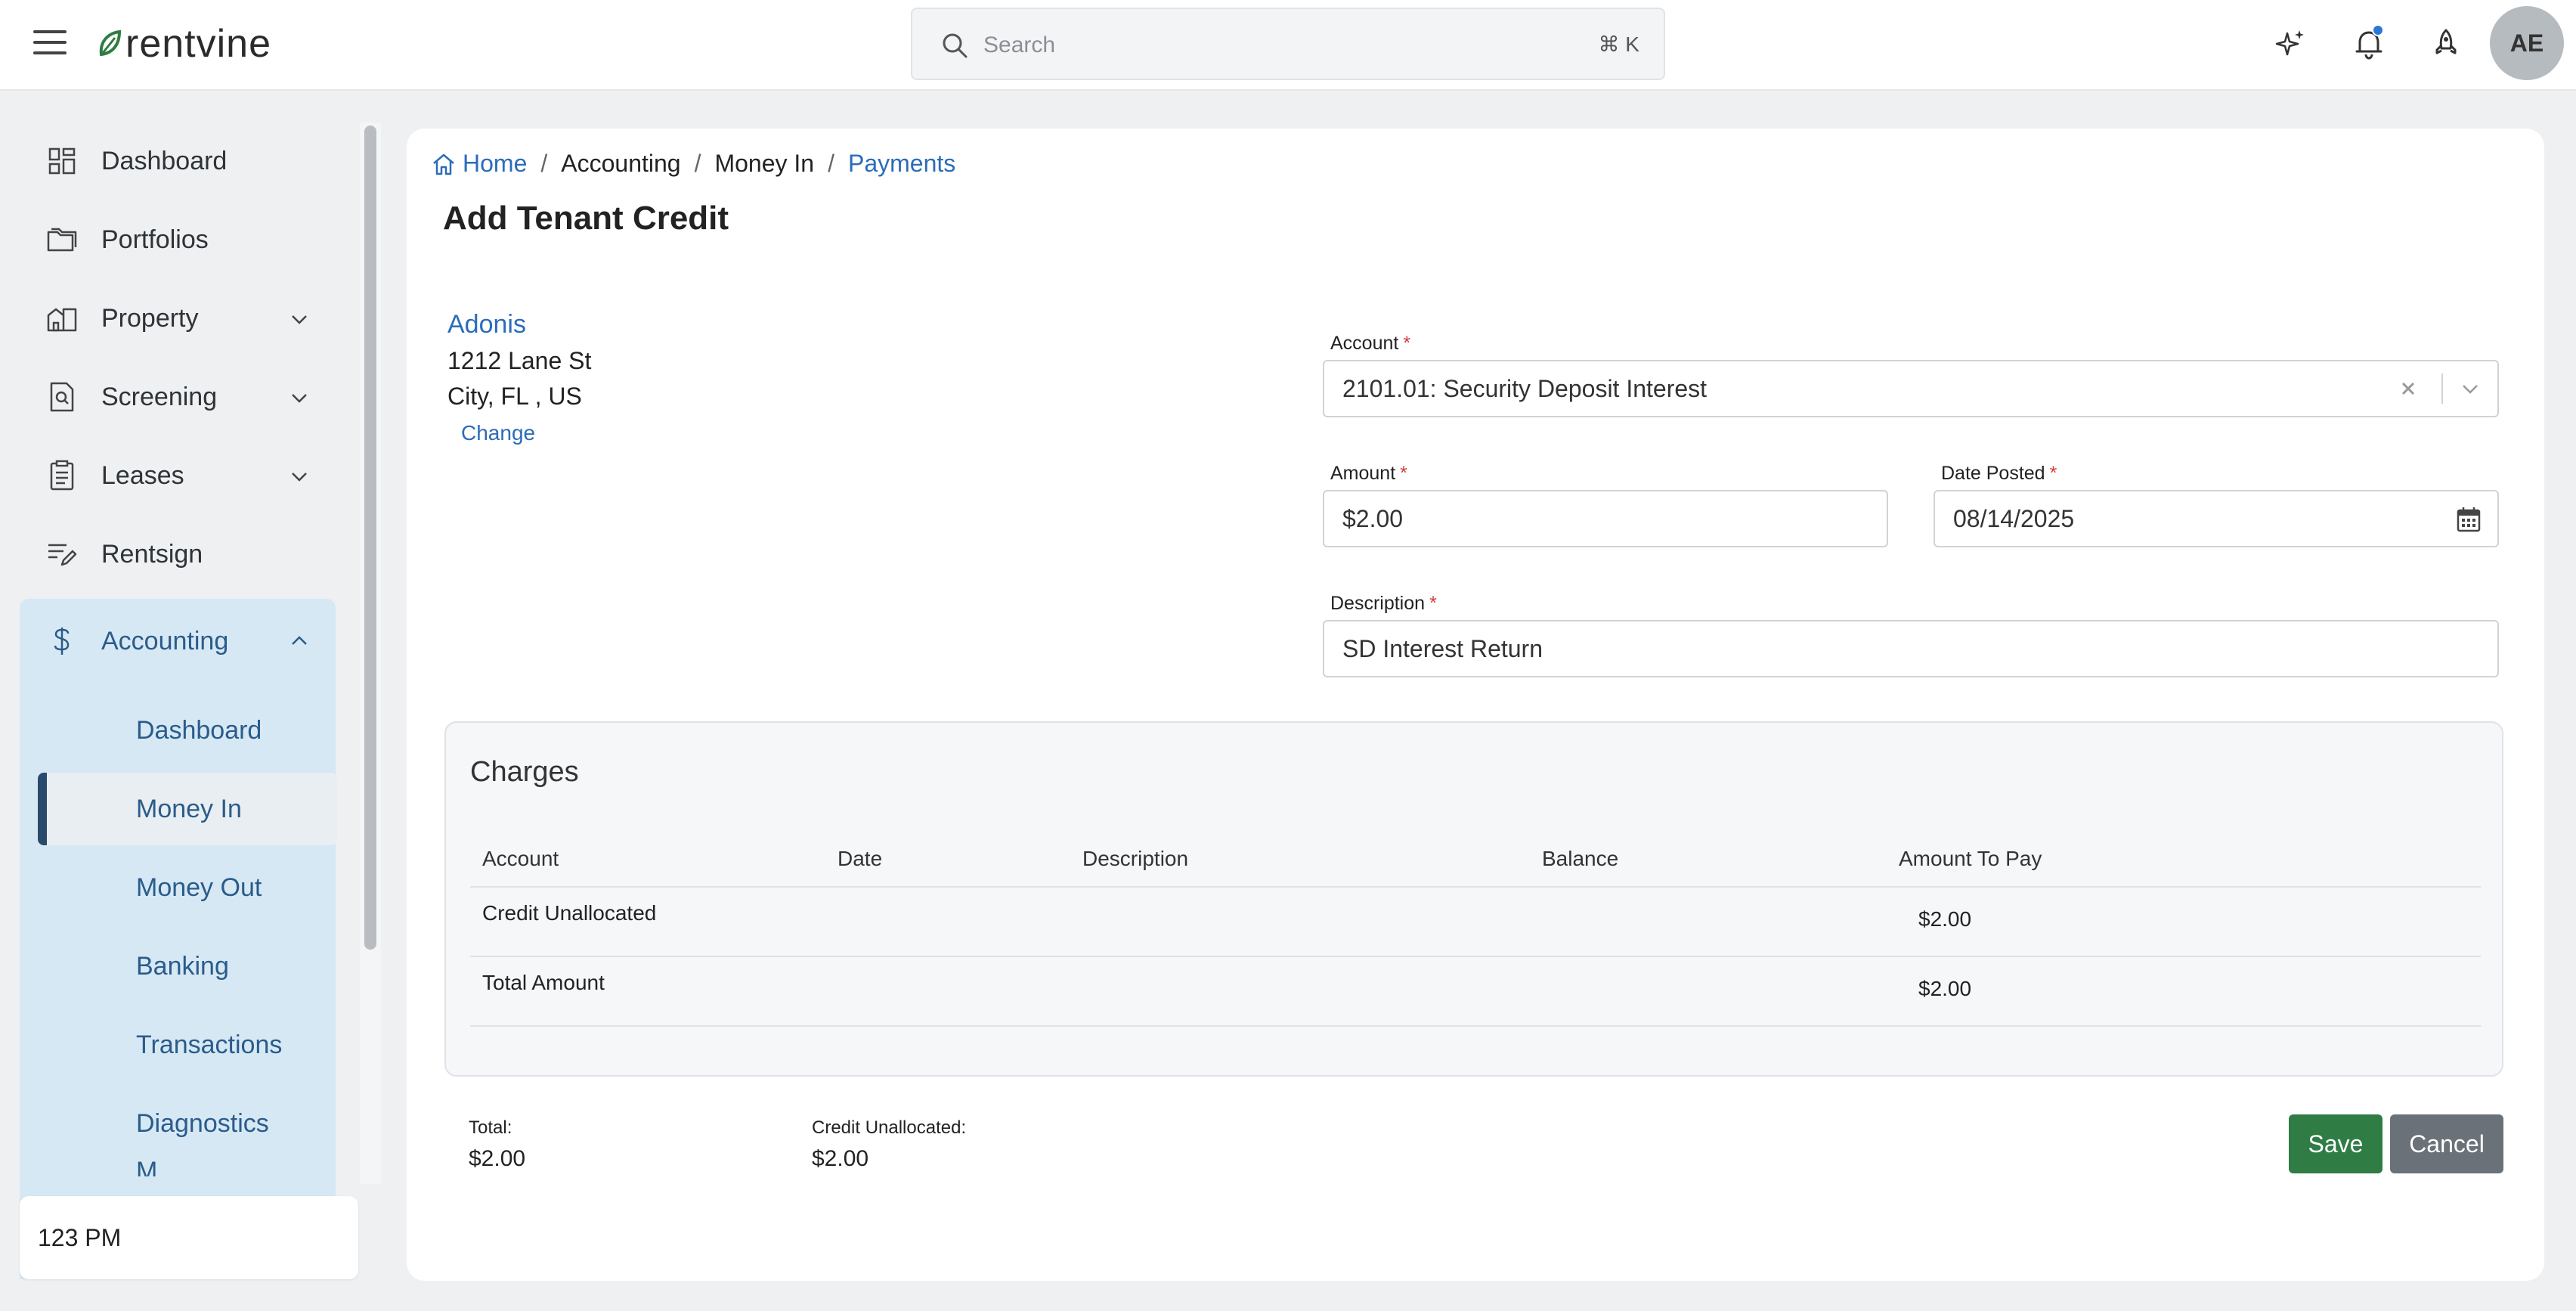 The width and height of the screenshot is (2576, 1311). I want to click on search-input, so click(1247, 45).